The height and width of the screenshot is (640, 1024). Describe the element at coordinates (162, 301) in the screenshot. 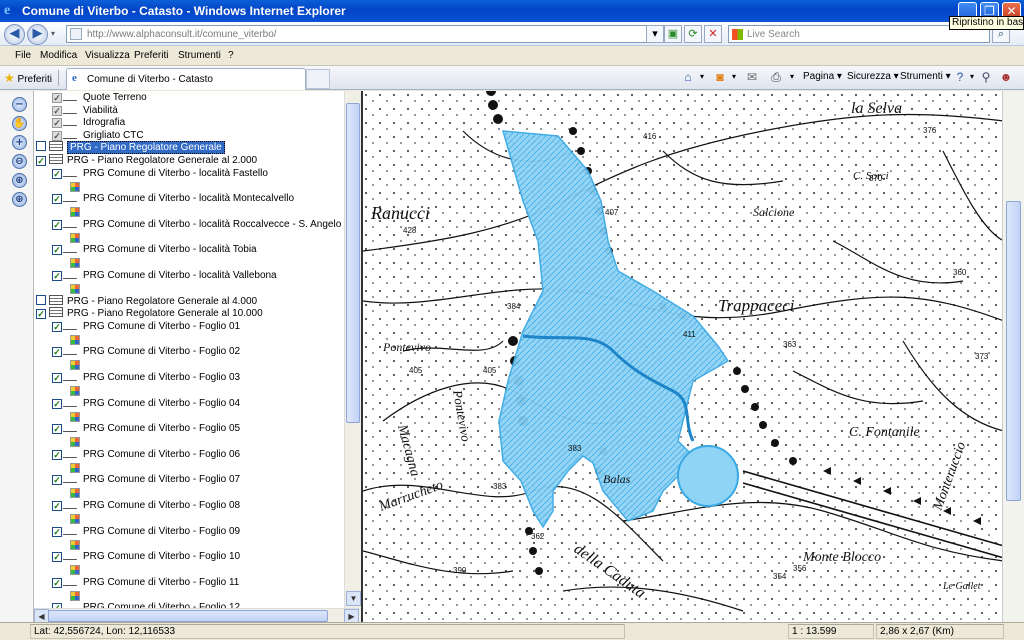

I see `layer-label: PRG - Piano Regolatore Generale al 4.000` at that location.